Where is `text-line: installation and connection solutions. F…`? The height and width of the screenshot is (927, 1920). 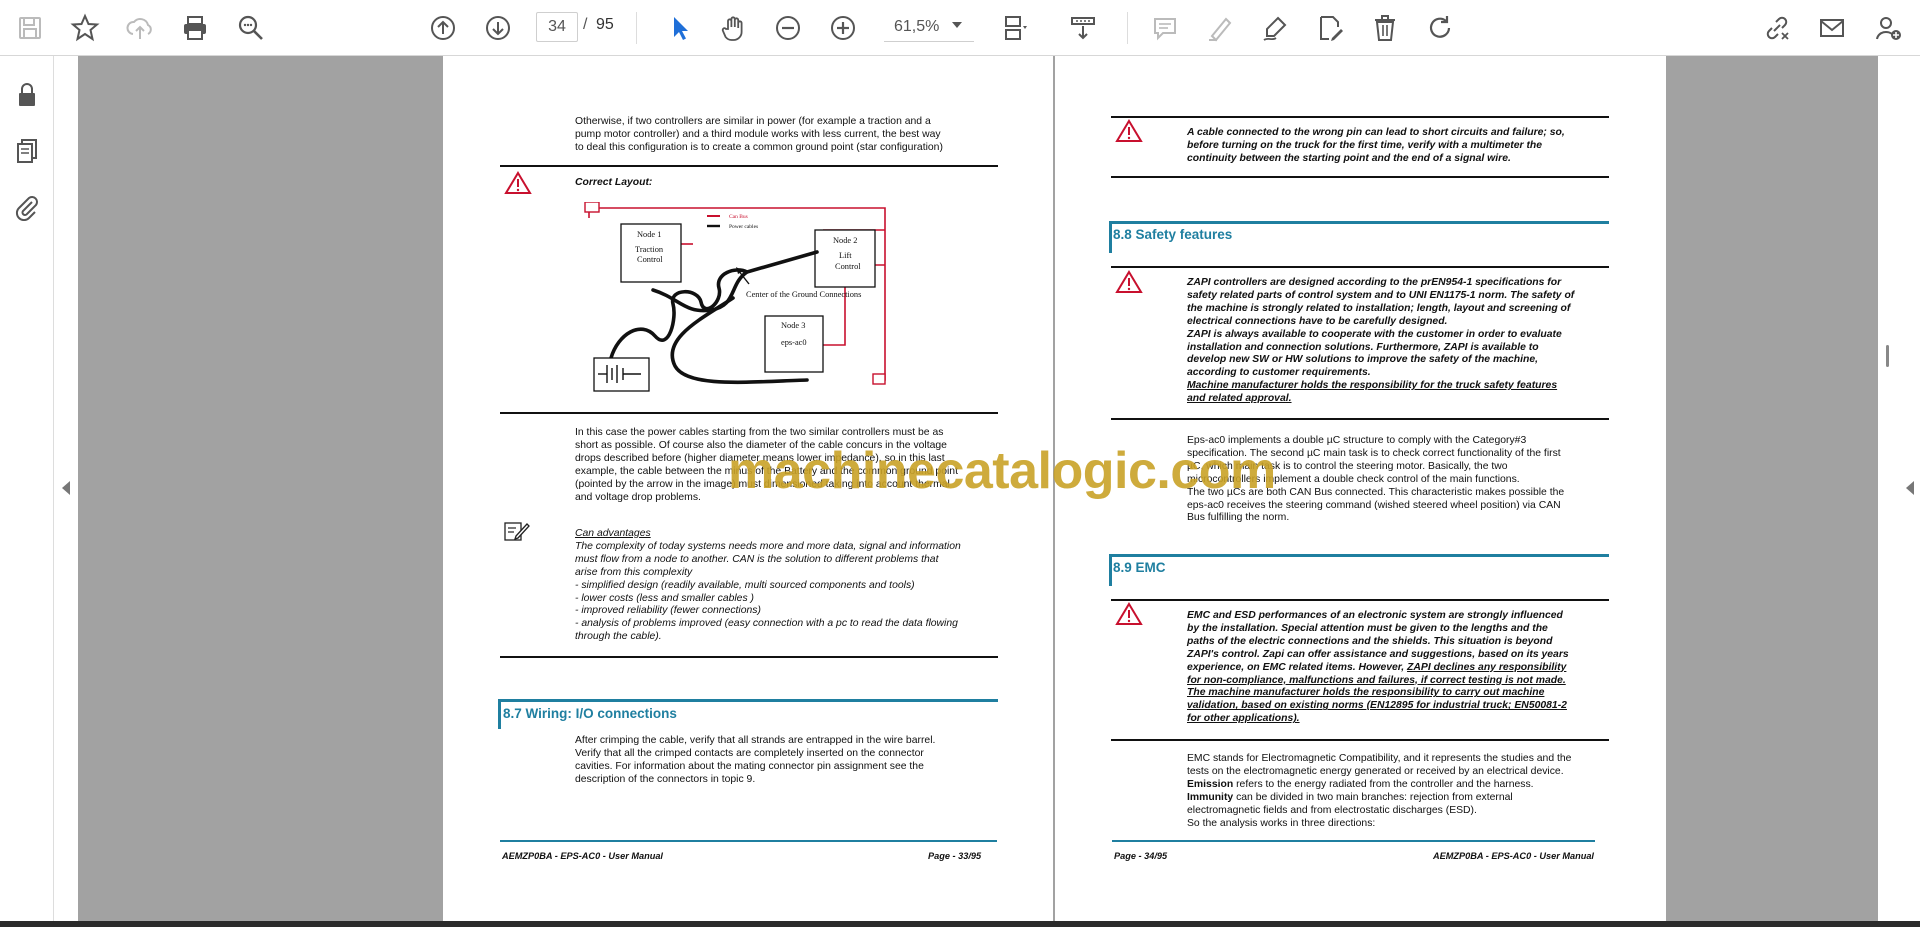 text-line: installation and connection solutions. F… is located at coordinates (1363, 347).